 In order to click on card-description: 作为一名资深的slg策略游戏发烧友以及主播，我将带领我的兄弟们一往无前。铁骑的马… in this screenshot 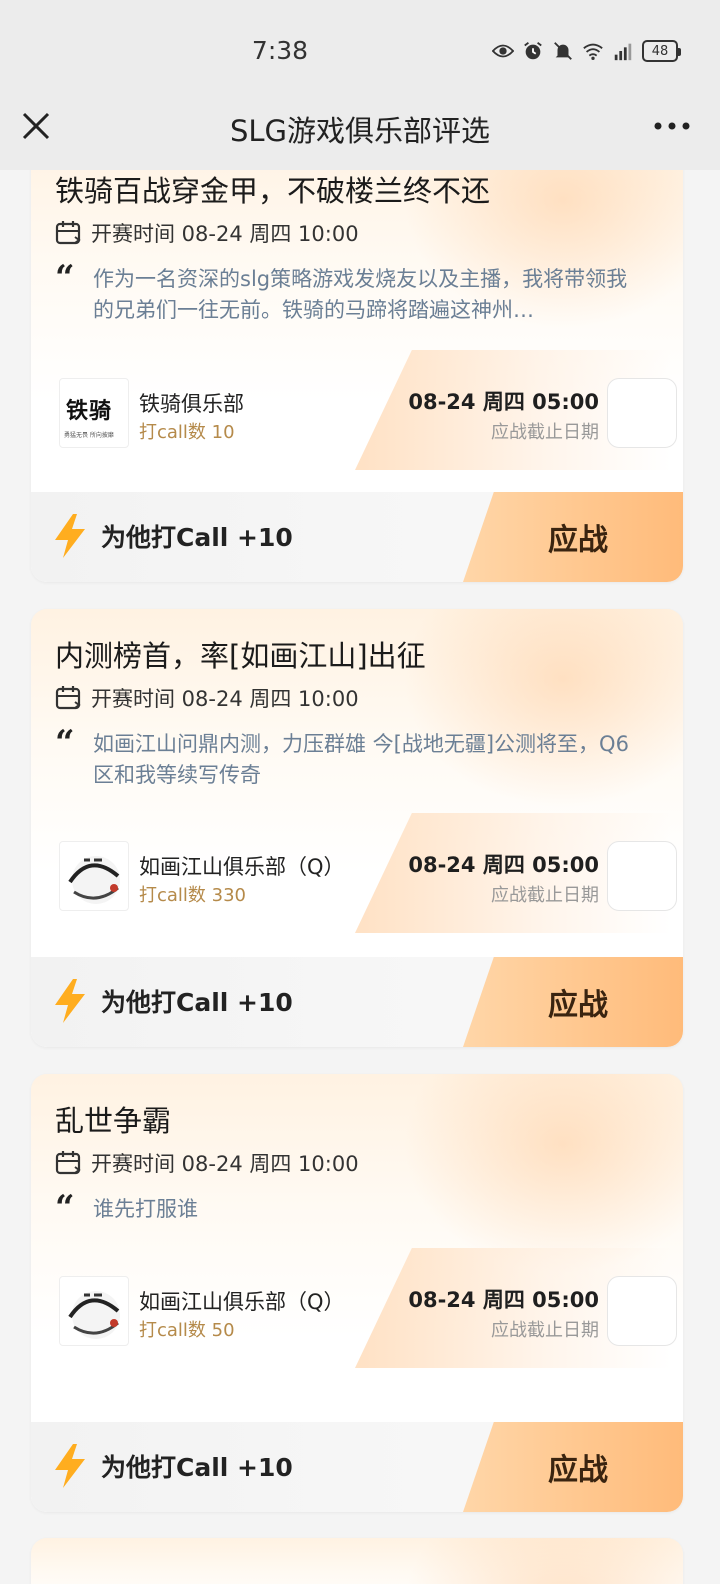, I will do `click(360, 294)`.